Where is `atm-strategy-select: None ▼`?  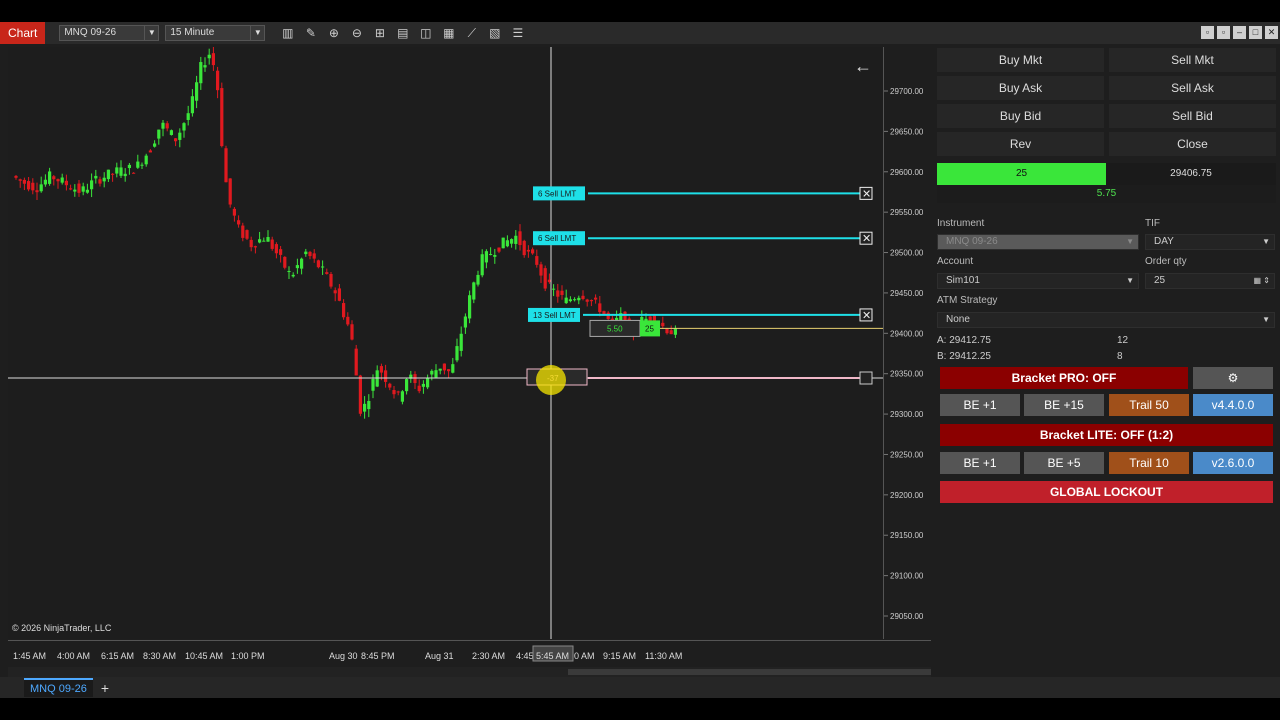
atm-strategy-select: None ▼ is located at coordinates (1106, 320).